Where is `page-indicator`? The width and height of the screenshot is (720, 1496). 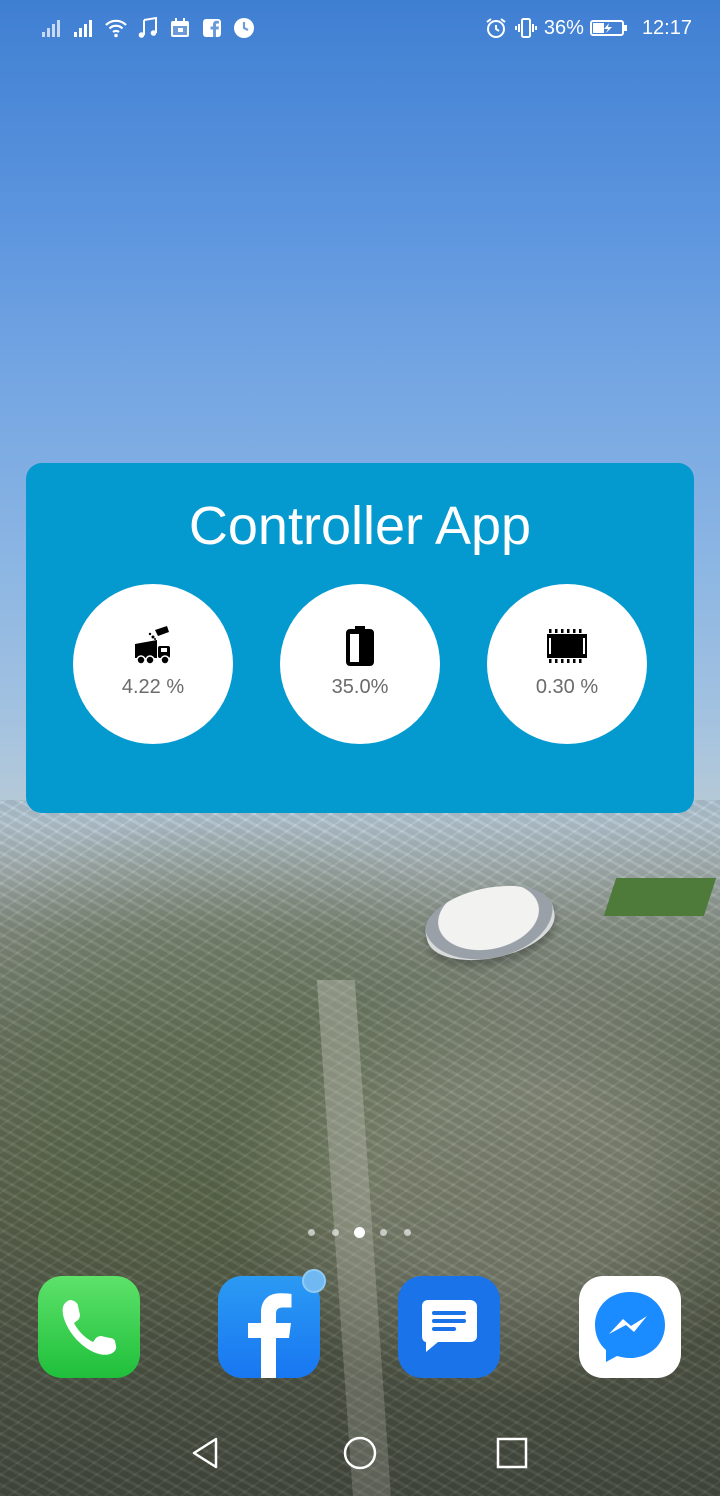 page-indicator is located at coordinates (360, 1233).